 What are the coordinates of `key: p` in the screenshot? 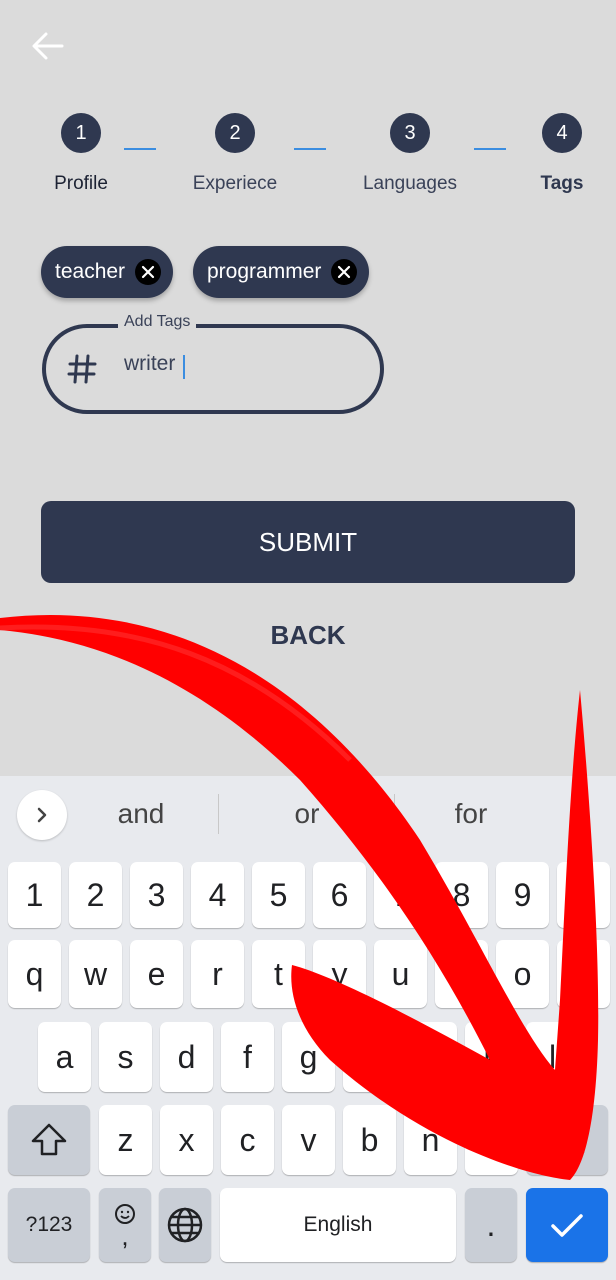 It's located at (583, 974).